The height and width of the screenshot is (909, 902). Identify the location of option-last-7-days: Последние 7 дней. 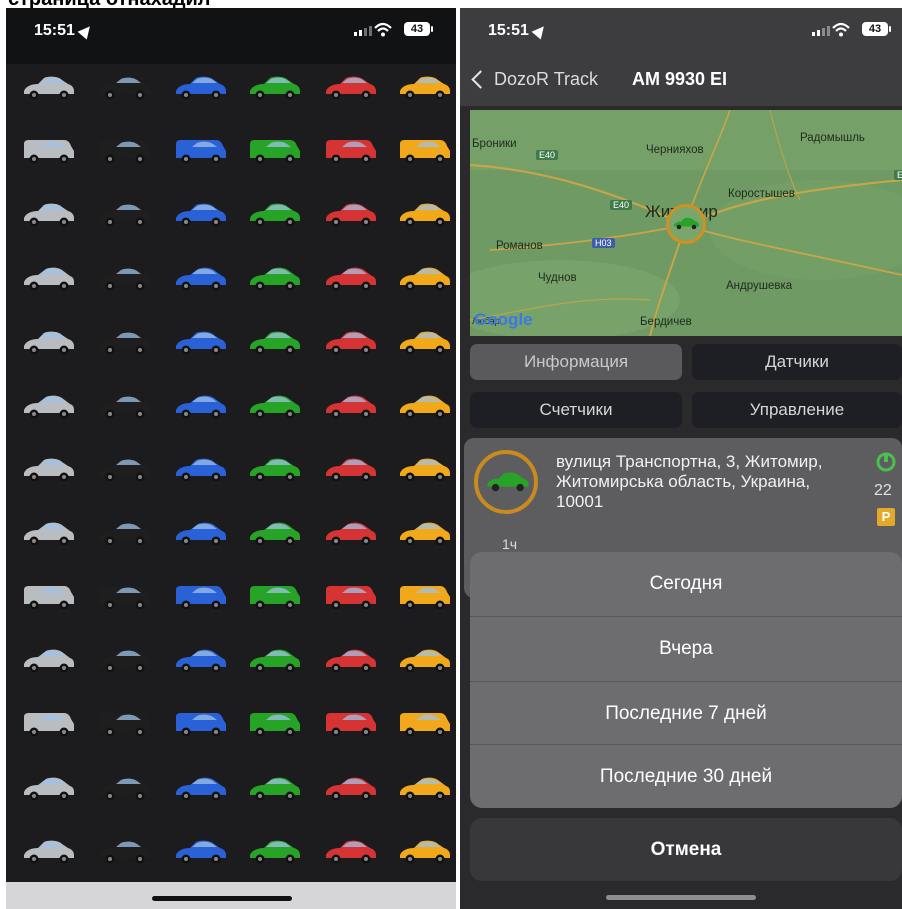
(686, 714).